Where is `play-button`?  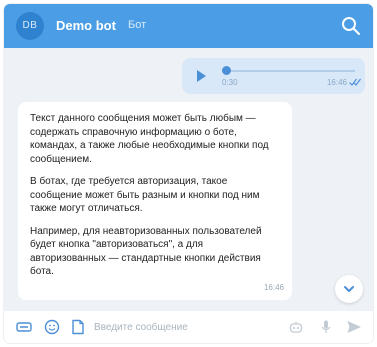
play-button is located at coordinates (200, 76).